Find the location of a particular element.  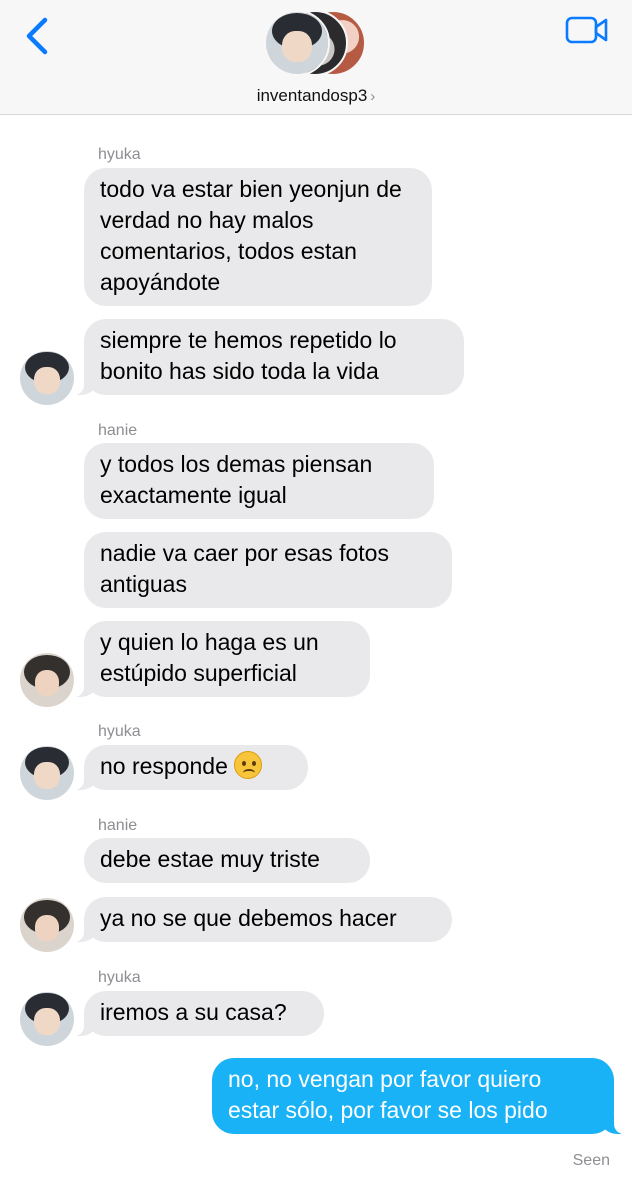

video-camera-icon is located at coordinates (586, 30).